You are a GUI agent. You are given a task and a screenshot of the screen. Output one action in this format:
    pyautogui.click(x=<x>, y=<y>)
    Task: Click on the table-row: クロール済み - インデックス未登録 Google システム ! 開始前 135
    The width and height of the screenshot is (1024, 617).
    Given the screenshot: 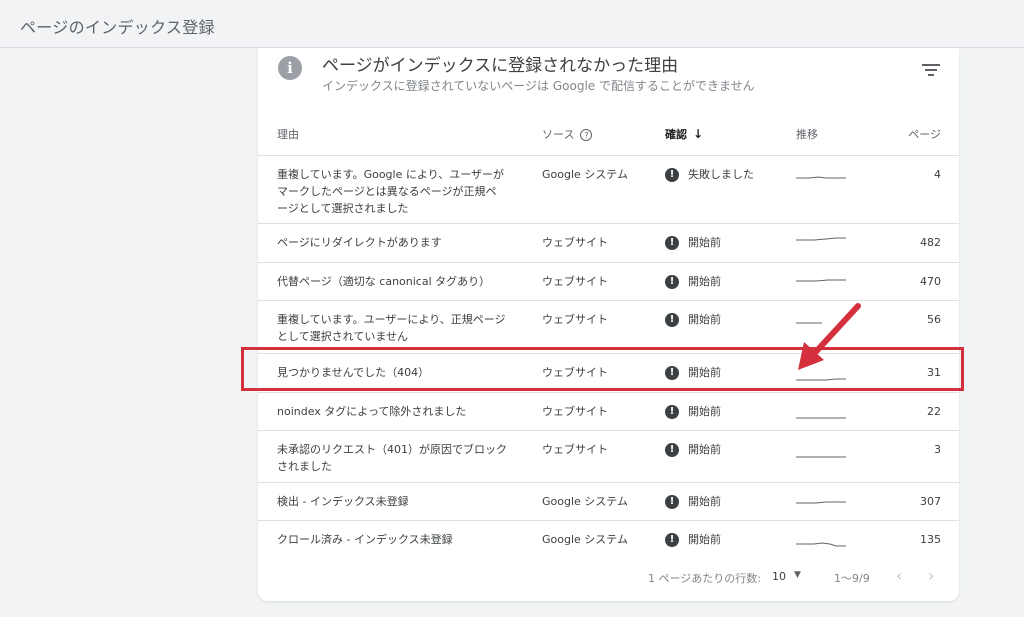 What is the action you would take?
    pyautogui.click(x=608, y=539)
    